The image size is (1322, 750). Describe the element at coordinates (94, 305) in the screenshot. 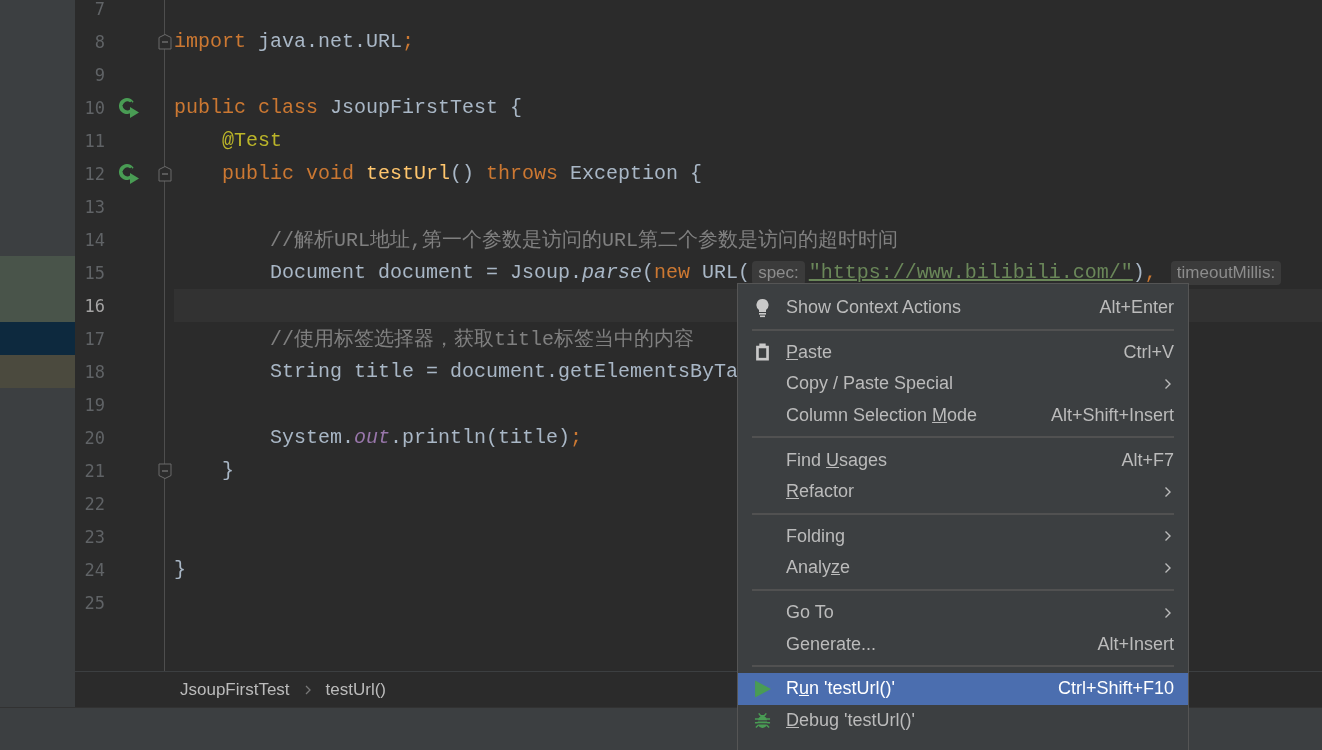

I see `line-number: 16` at that location.